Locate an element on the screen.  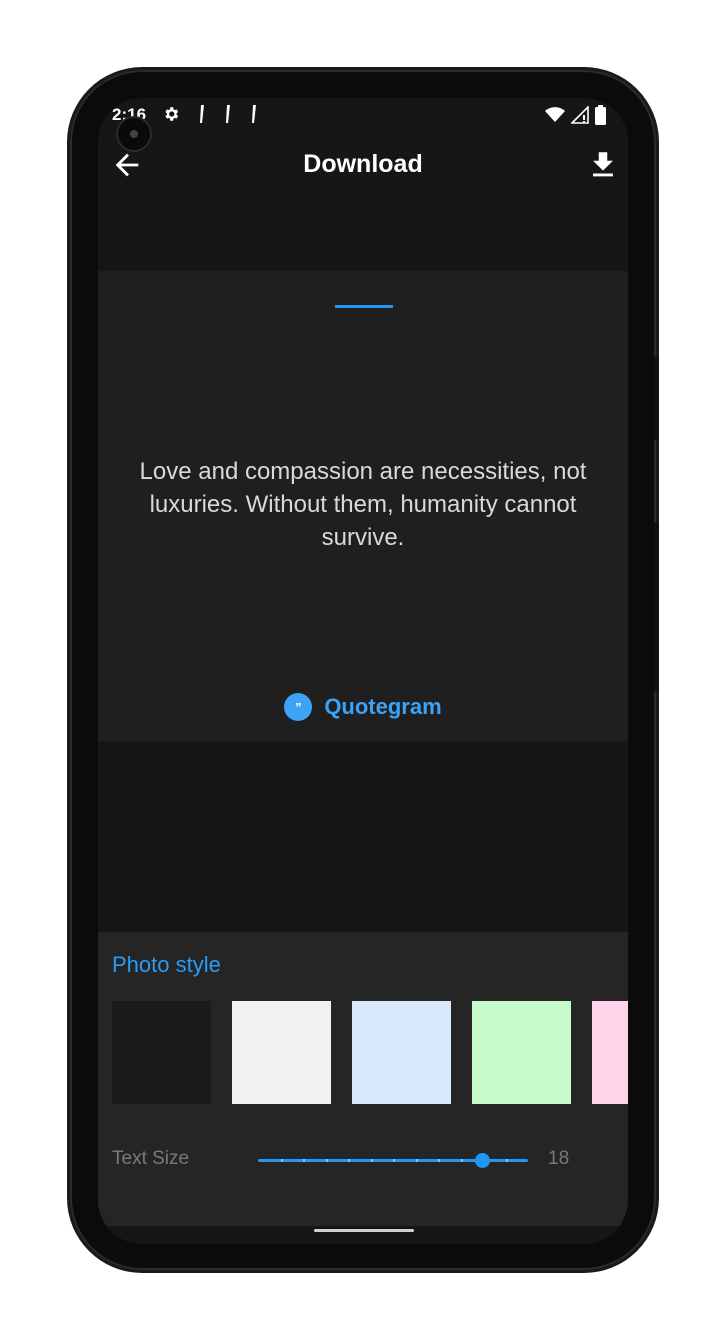
quote-icon: ” is located at coordinates (298, 707).